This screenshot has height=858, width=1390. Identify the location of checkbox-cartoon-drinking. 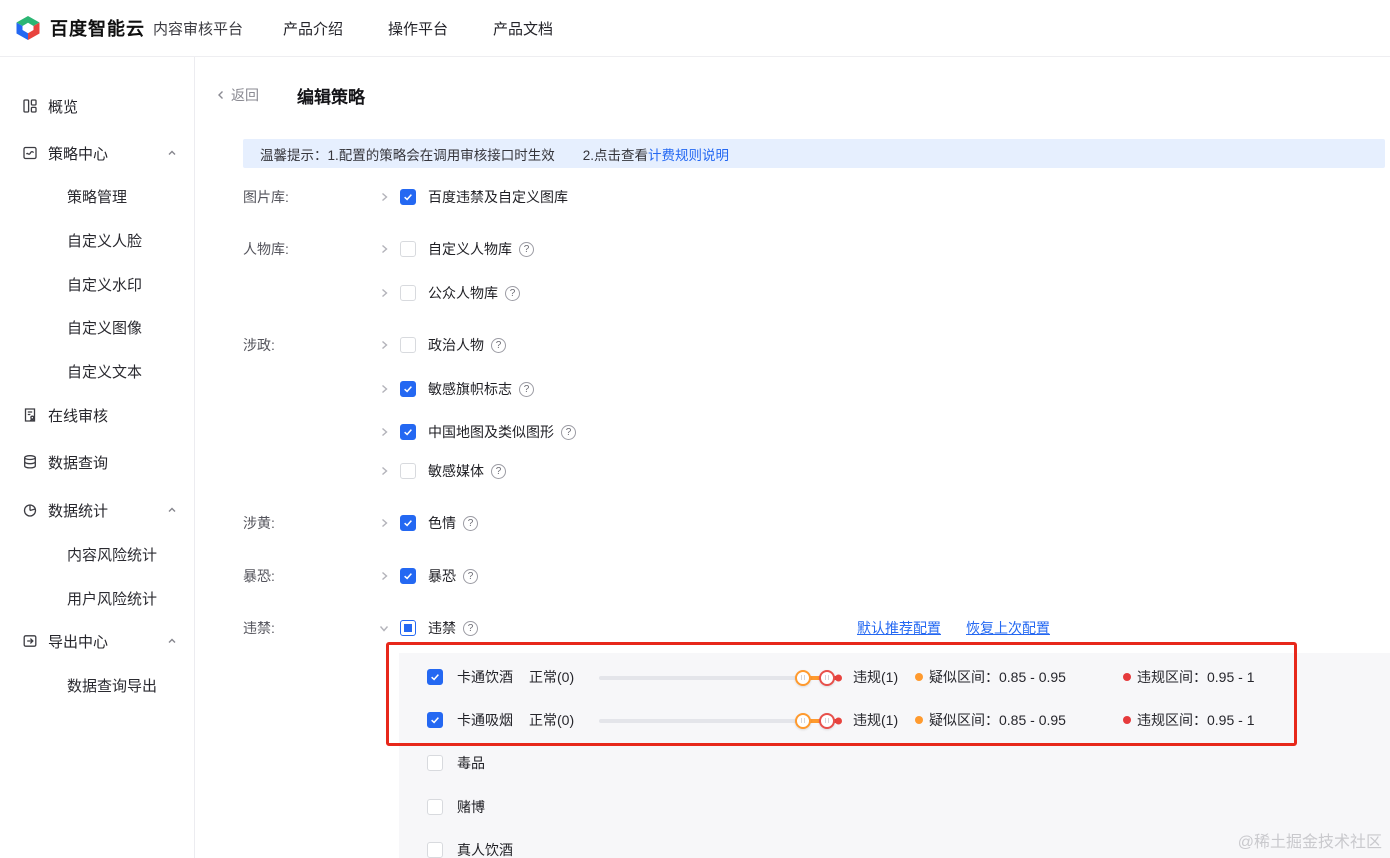
(435, 677).